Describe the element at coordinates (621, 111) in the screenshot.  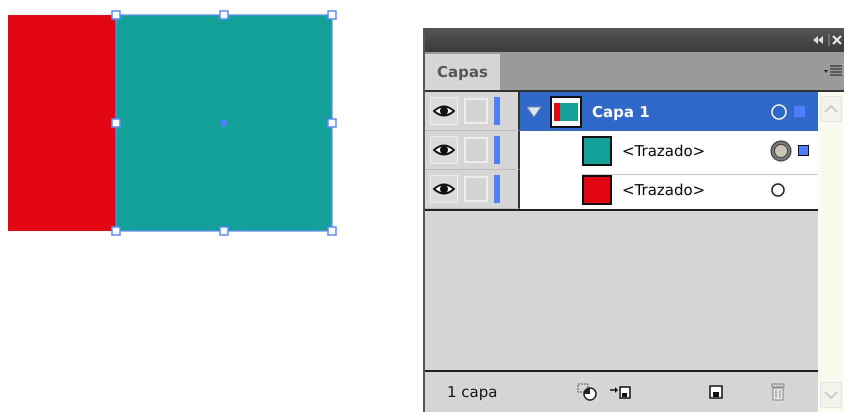
I see `layer-name: Capa 1` at that location.